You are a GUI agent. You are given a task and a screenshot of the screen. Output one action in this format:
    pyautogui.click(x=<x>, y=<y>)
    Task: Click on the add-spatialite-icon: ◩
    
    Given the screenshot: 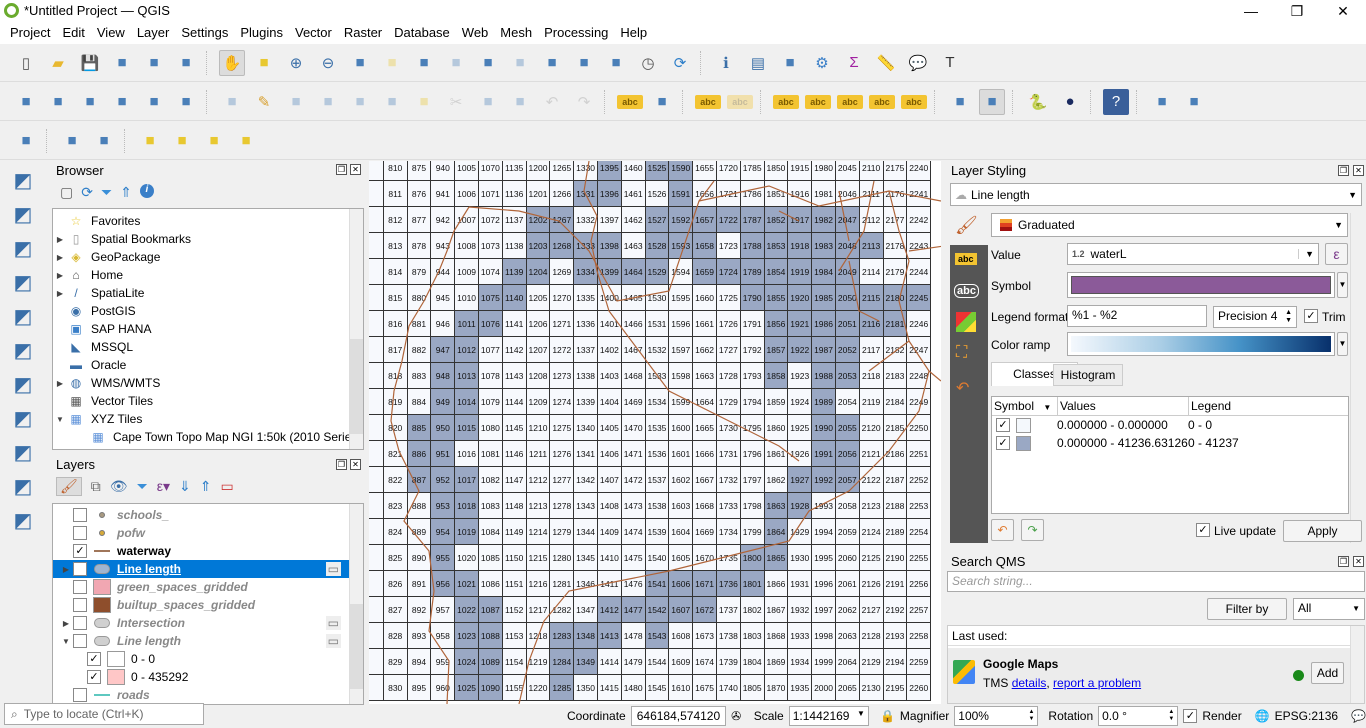 What is the action you would take?
    pyautogui.click(x=23, y=316)
    